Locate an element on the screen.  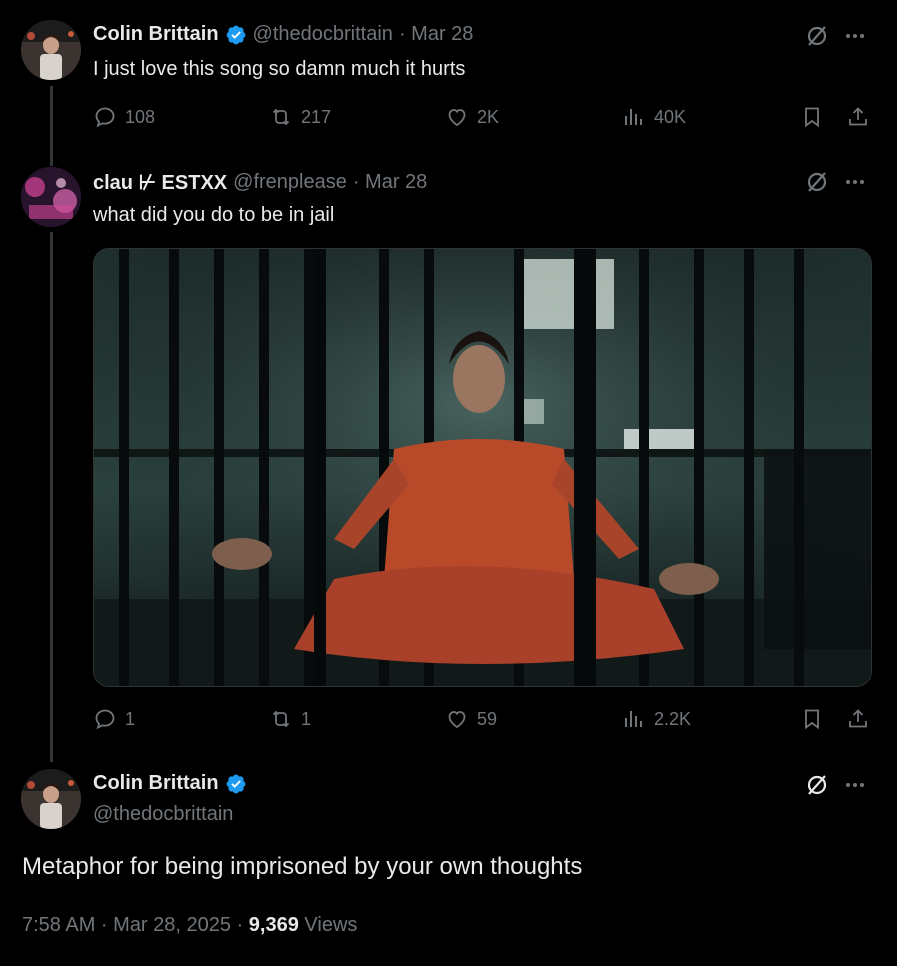
retweet-button: 217 is located at coordinates (300, 117).